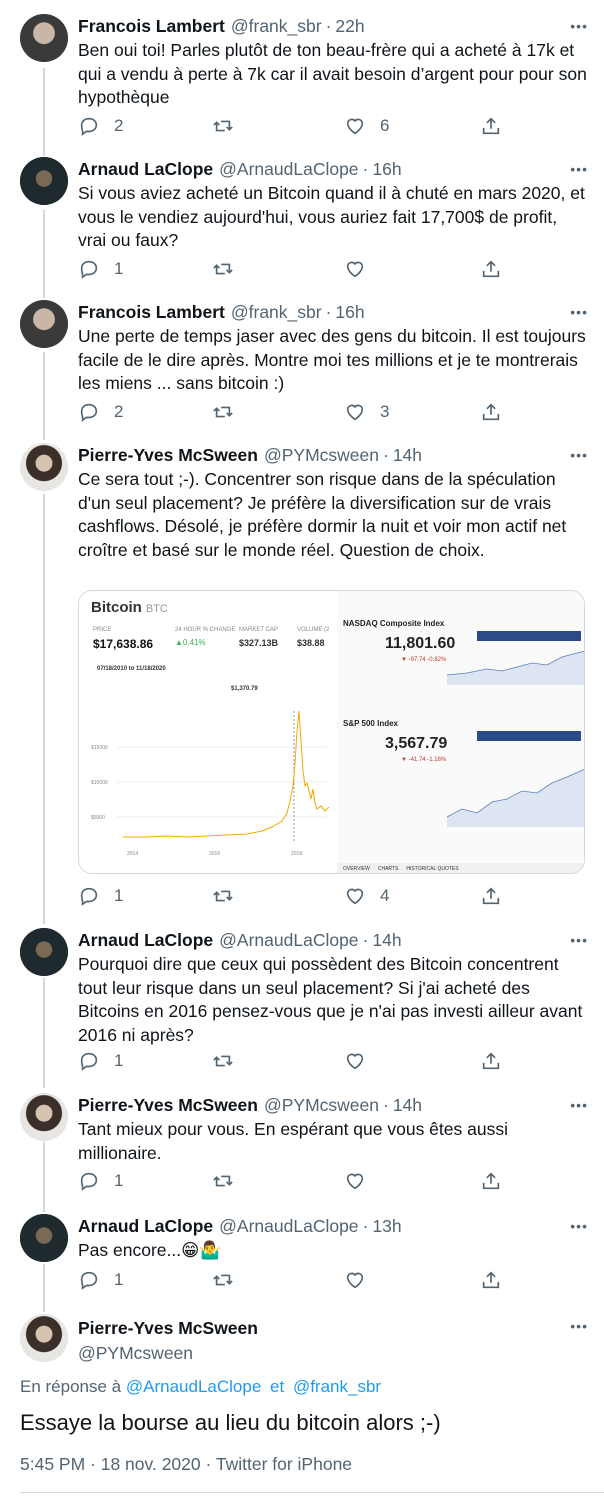 This screenshot has height=1496, width=604. What do you see at coordinates (298, 898) in the screenshot?
I see `tweet-actions: 1 4` at bounding box center [298, 898].